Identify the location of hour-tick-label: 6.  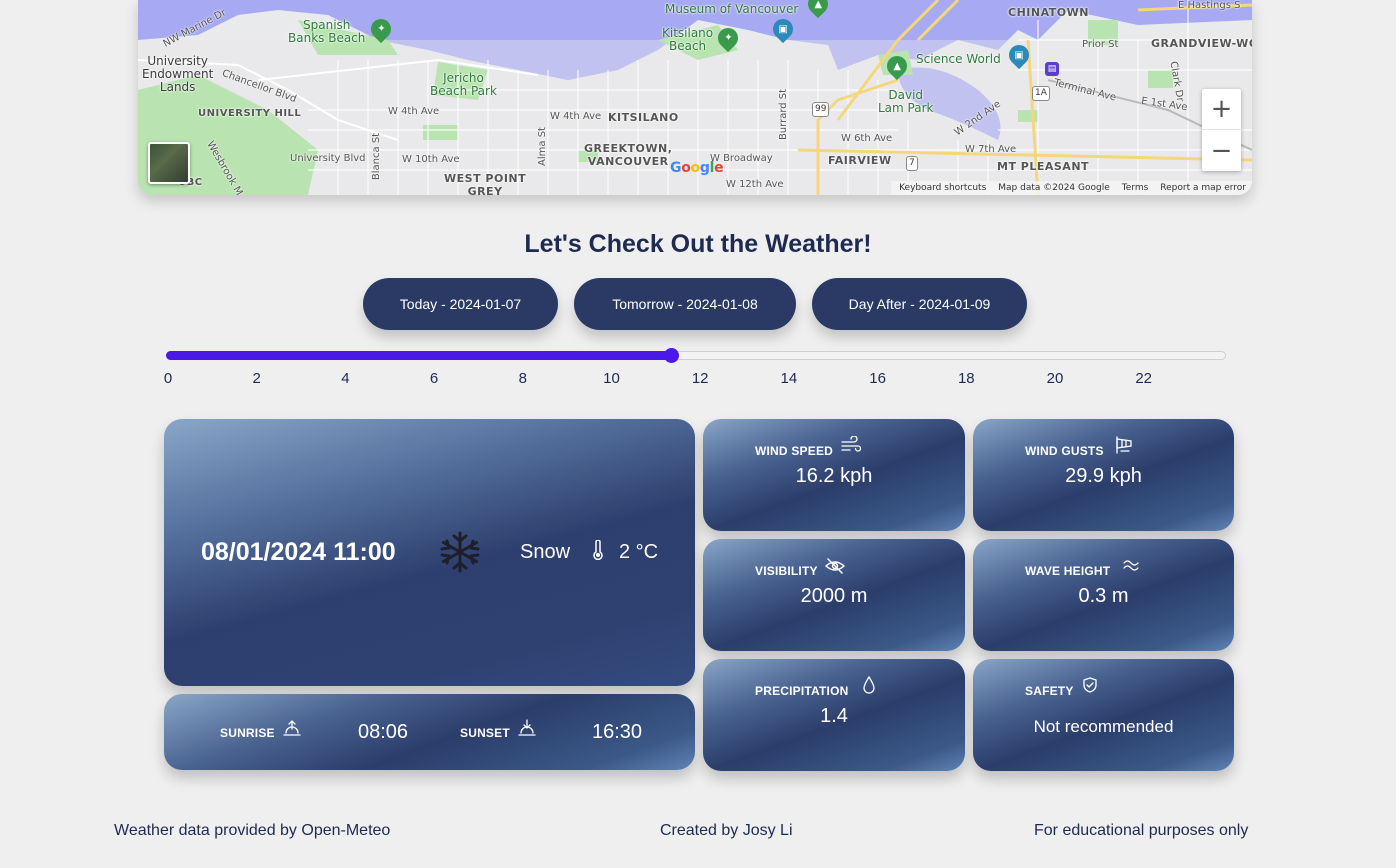
(434, 378).